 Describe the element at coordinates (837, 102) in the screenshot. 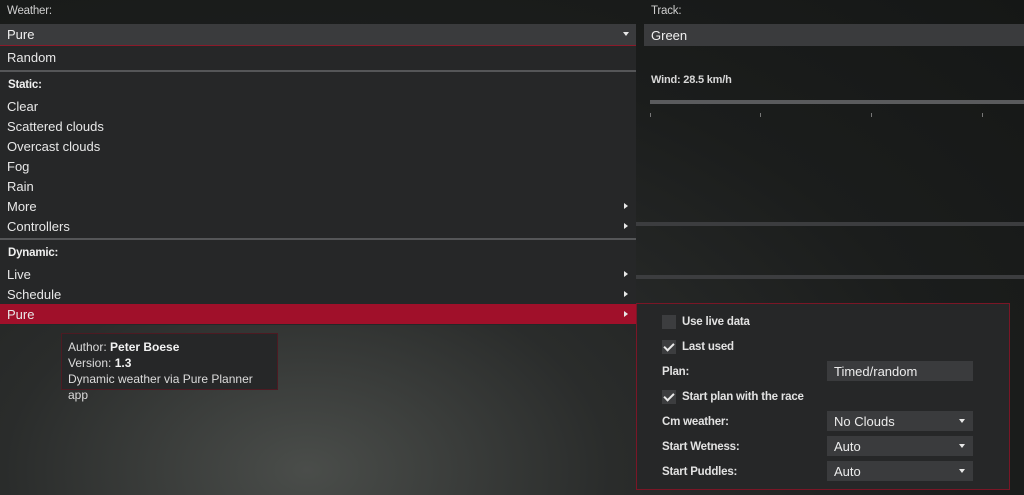

I see `wind-slider` at that location.